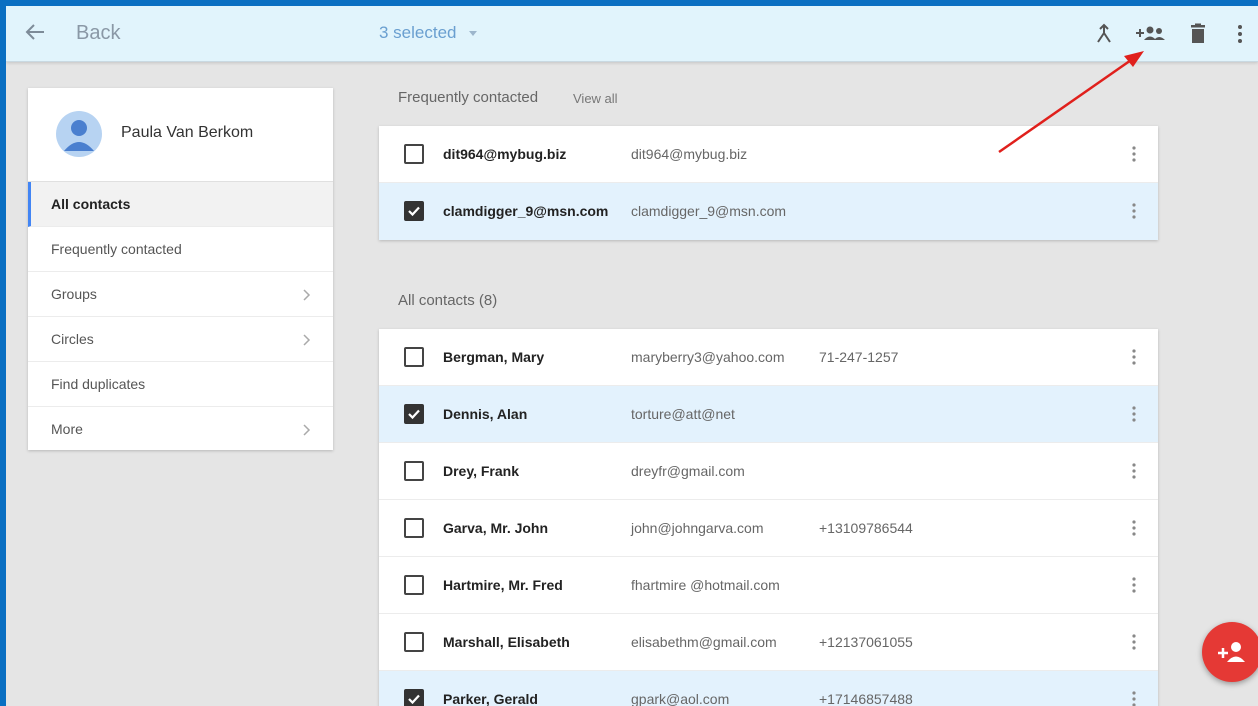 This screenshot has height=706, width=1258. What do you see at coordinates (72, 339) in the screenshot?
I see `sidebar-item-label: Circles` at bounding box center [72, 339].